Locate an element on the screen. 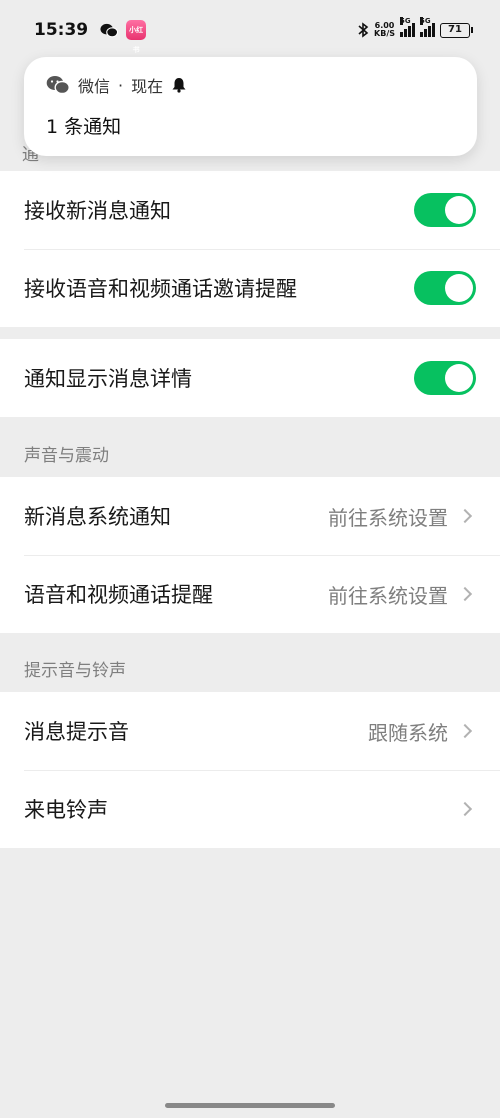 This screenshot has height=1118, width=500. row-label: 通知显示消息详情 is located at coordinates (108, 379).